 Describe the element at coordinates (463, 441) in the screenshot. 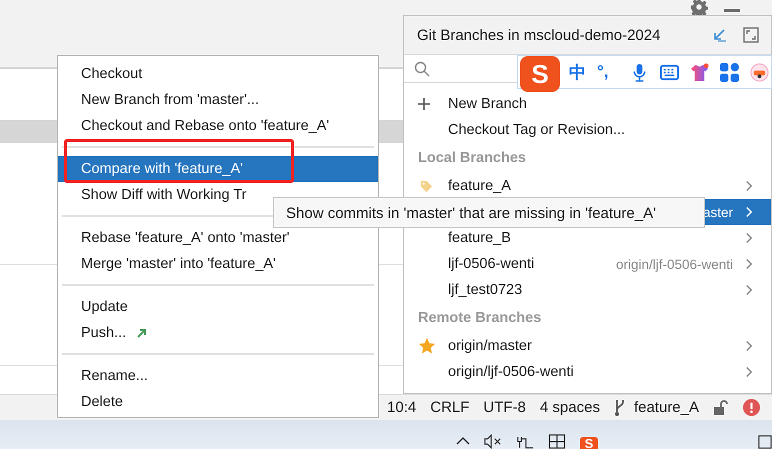

I see `chevron-up-icon` at that location.